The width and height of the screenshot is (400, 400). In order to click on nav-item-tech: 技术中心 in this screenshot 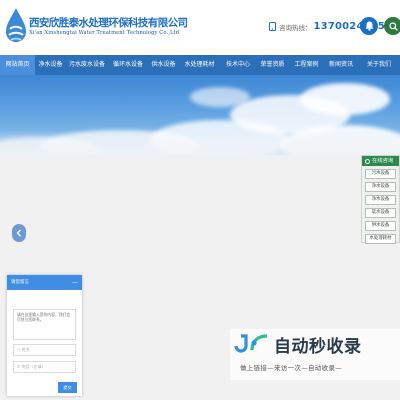, I will do `click(238, 65)`.